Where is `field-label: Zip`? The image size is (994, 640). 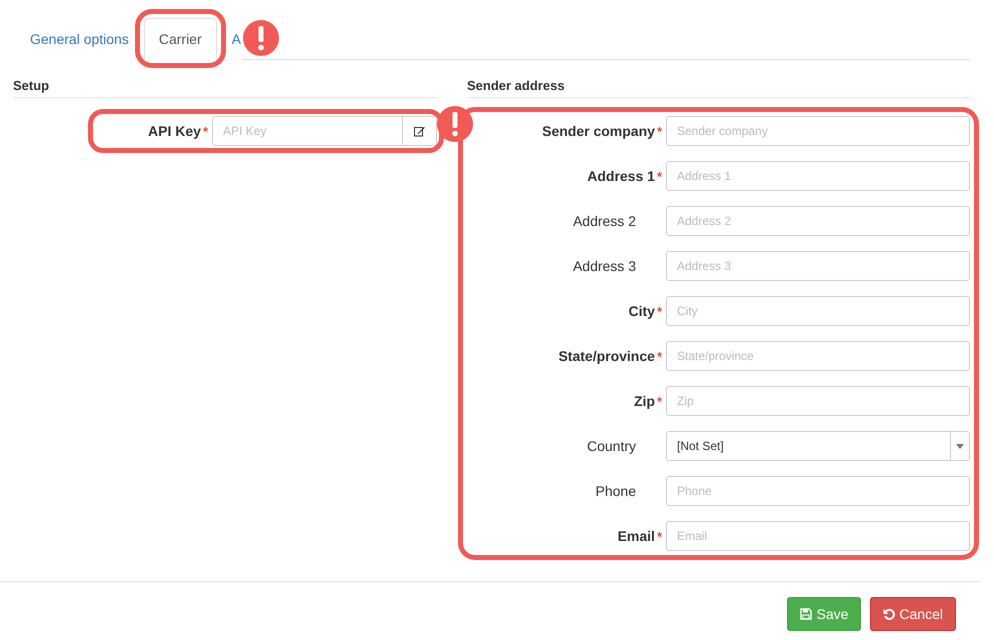
field-label: Zip is located at coordinates (644, 401).